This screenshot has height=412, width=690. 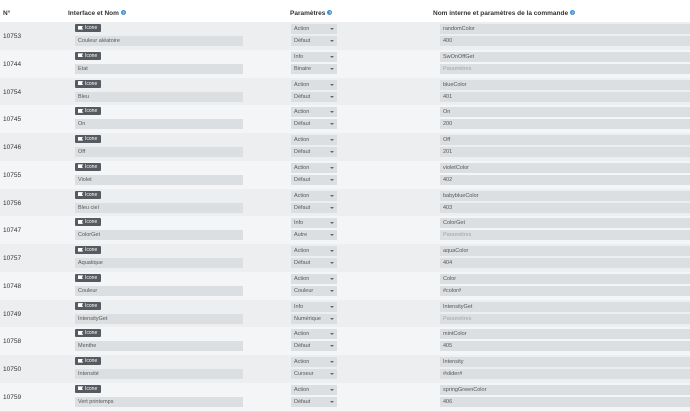 I want to click on logical-id-input: blueColor, so click(x=565, y=84).